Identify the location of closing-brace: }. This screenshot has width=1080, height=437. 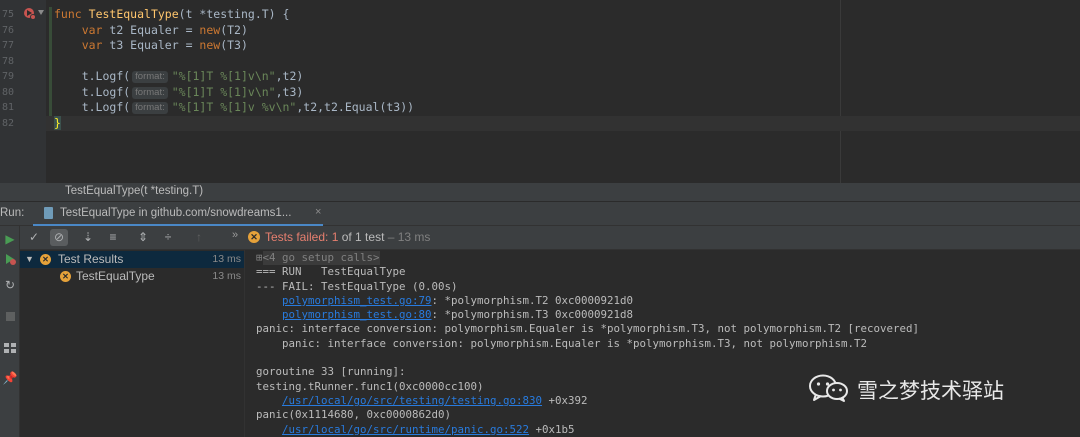
(57, 122).